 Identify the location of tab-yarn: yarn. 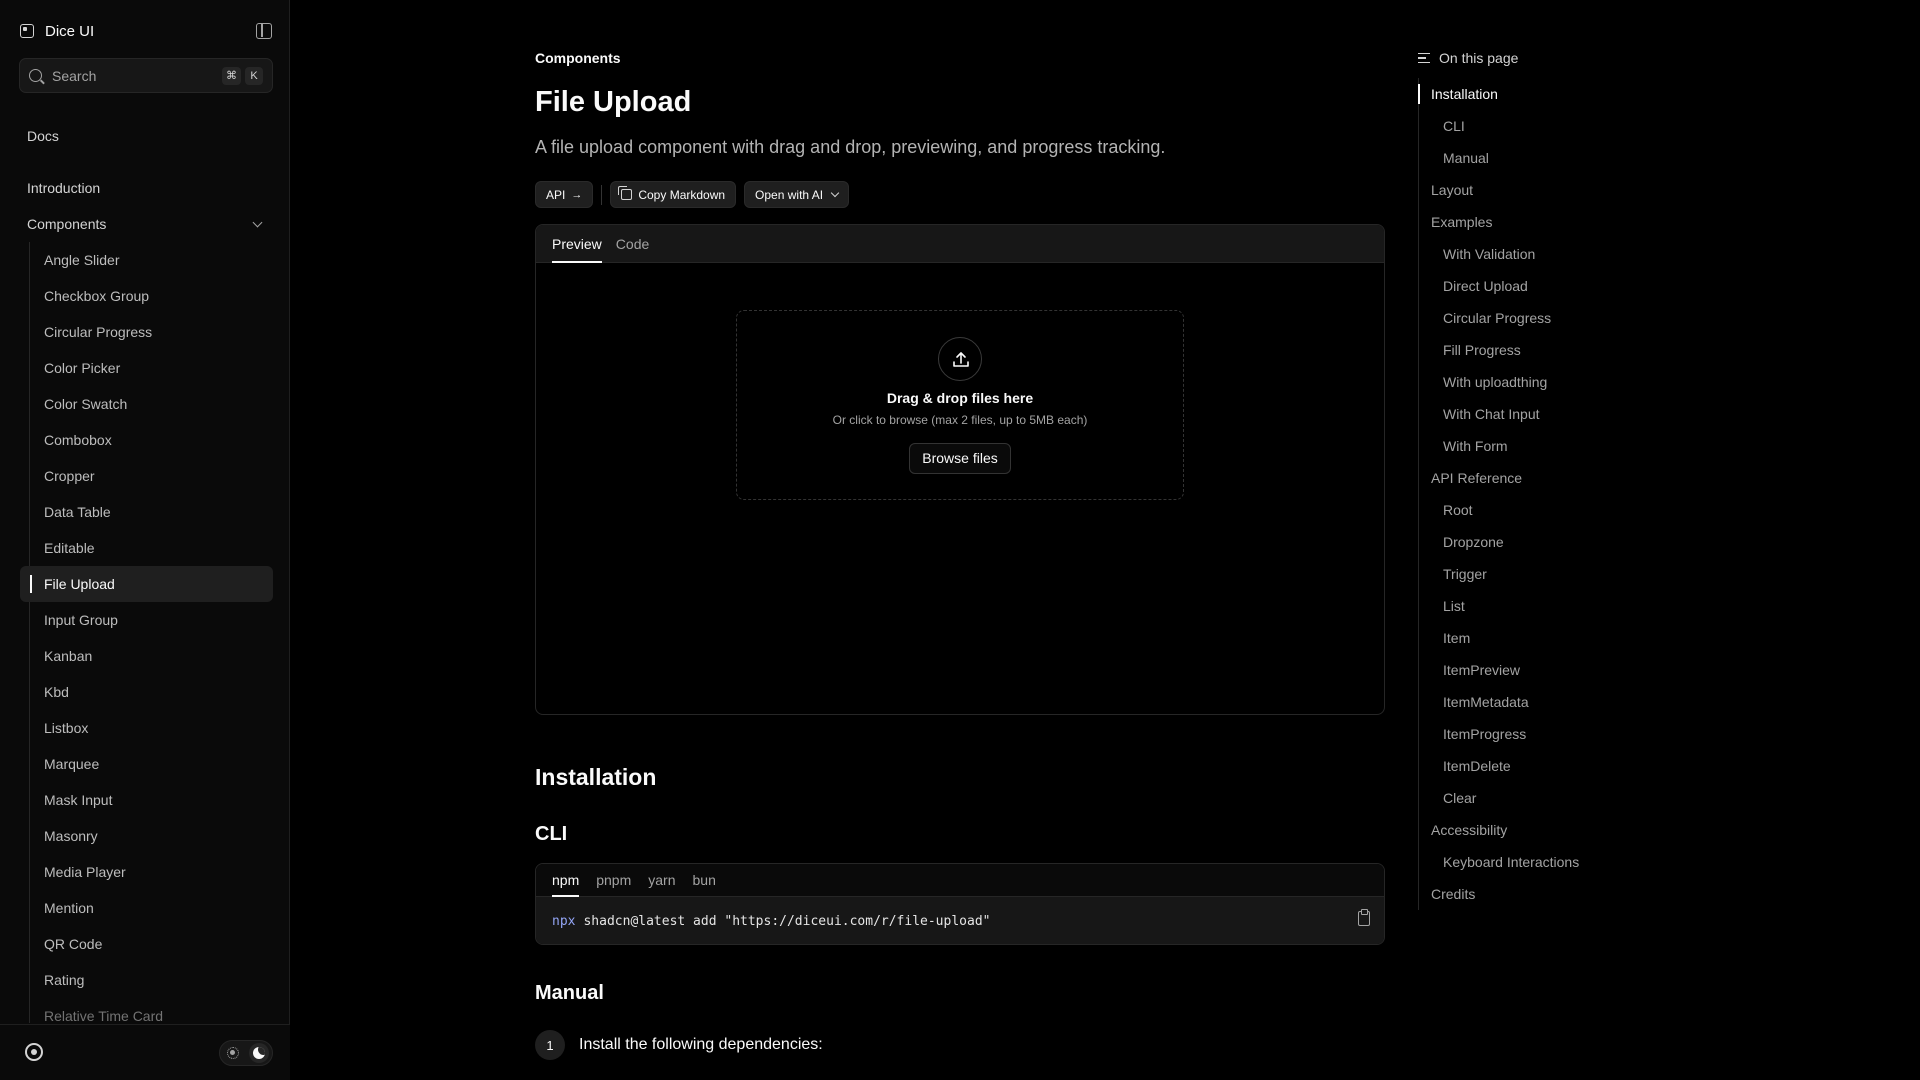
(661, 880).